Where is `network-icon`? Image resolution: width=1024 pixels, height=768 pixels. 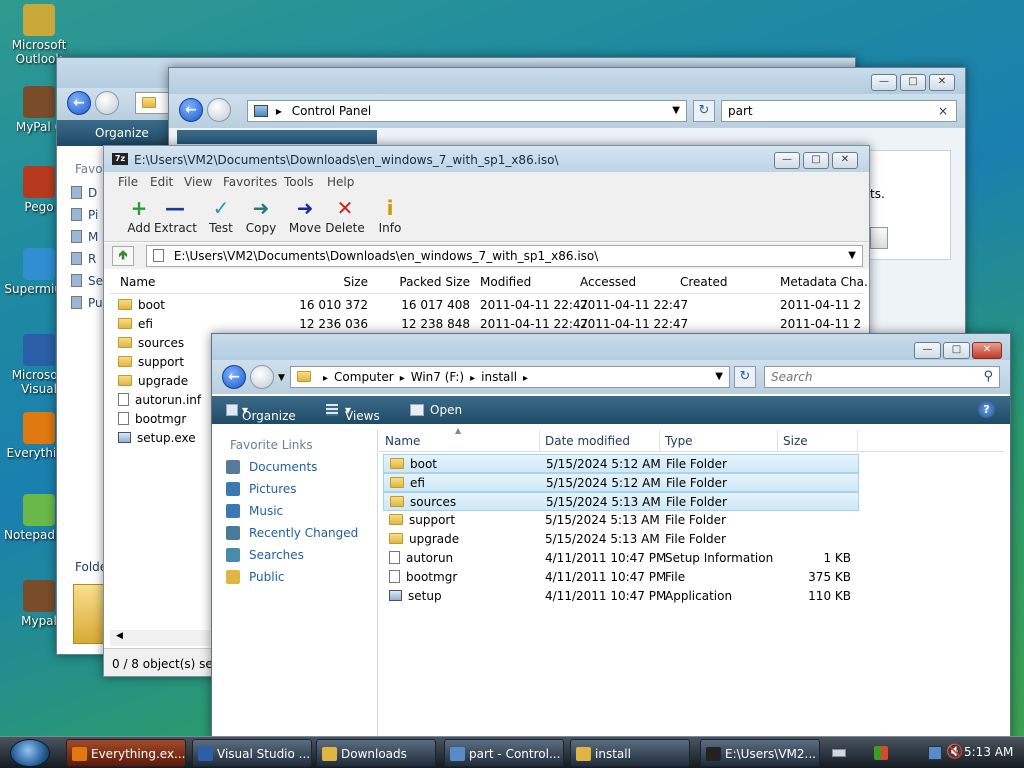 network-icon is located at coordinates (935, 753).